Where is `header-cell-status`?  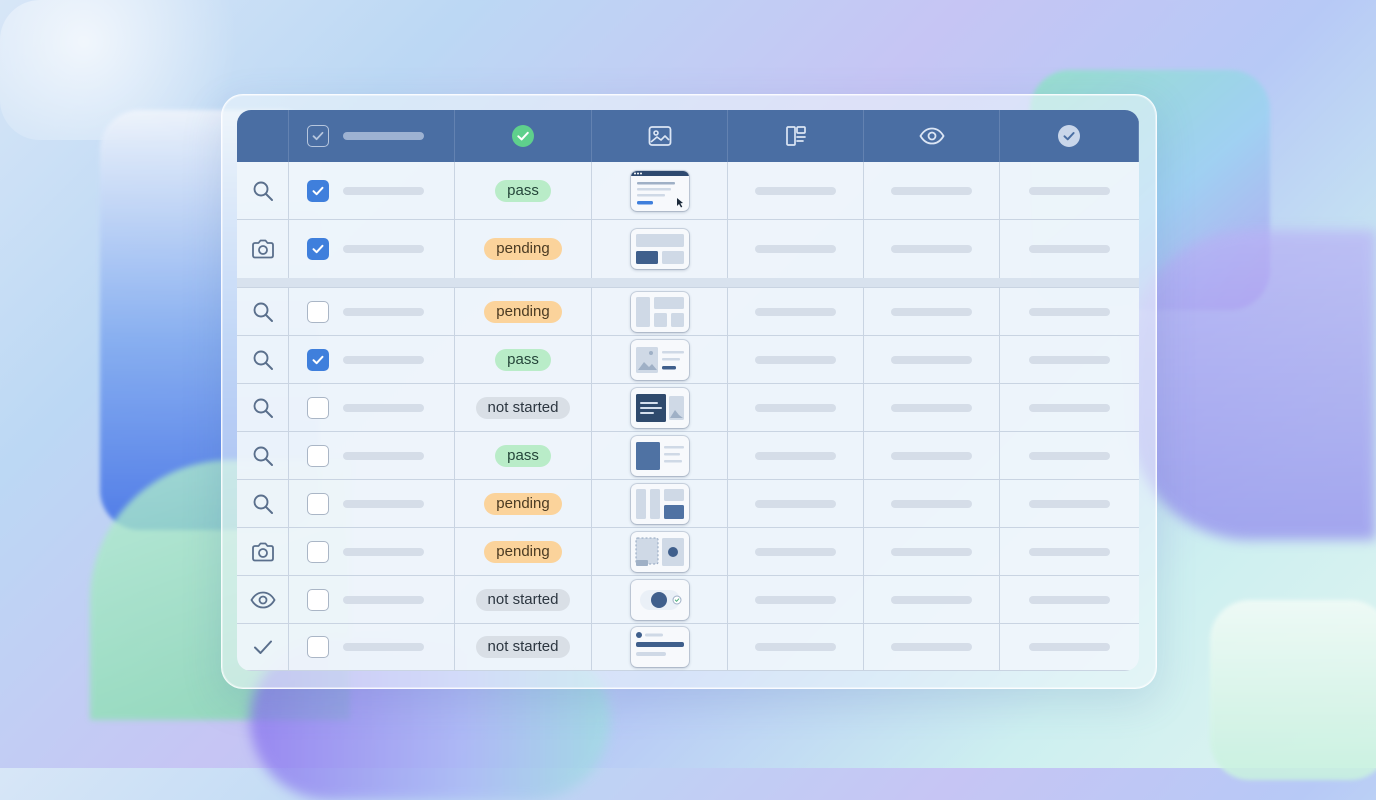
header-cell-status is located at coordinates (523, 136).